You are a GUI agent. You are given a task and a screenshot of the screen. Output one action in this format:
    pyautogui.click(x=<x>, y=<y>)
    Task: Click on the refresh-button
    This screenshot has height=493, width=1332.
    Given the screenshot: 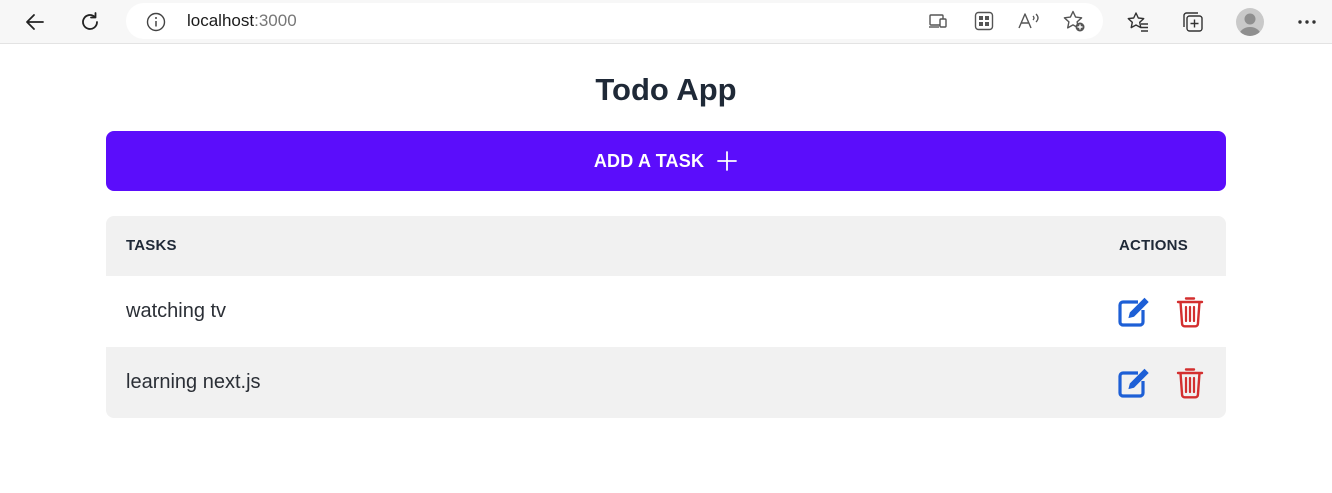 What is the action you would take?
    pyautogui.click(x=90, y=22)
    